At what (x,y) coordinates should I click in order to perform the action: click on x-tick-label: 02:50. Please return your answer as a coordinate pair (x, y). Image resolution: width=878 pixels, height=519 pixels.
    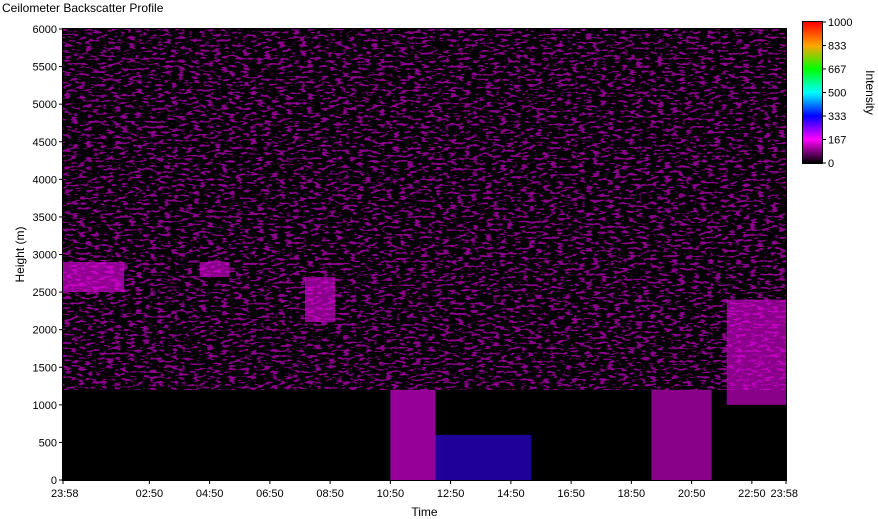
    Looking at the image, I should click on (150, 494).